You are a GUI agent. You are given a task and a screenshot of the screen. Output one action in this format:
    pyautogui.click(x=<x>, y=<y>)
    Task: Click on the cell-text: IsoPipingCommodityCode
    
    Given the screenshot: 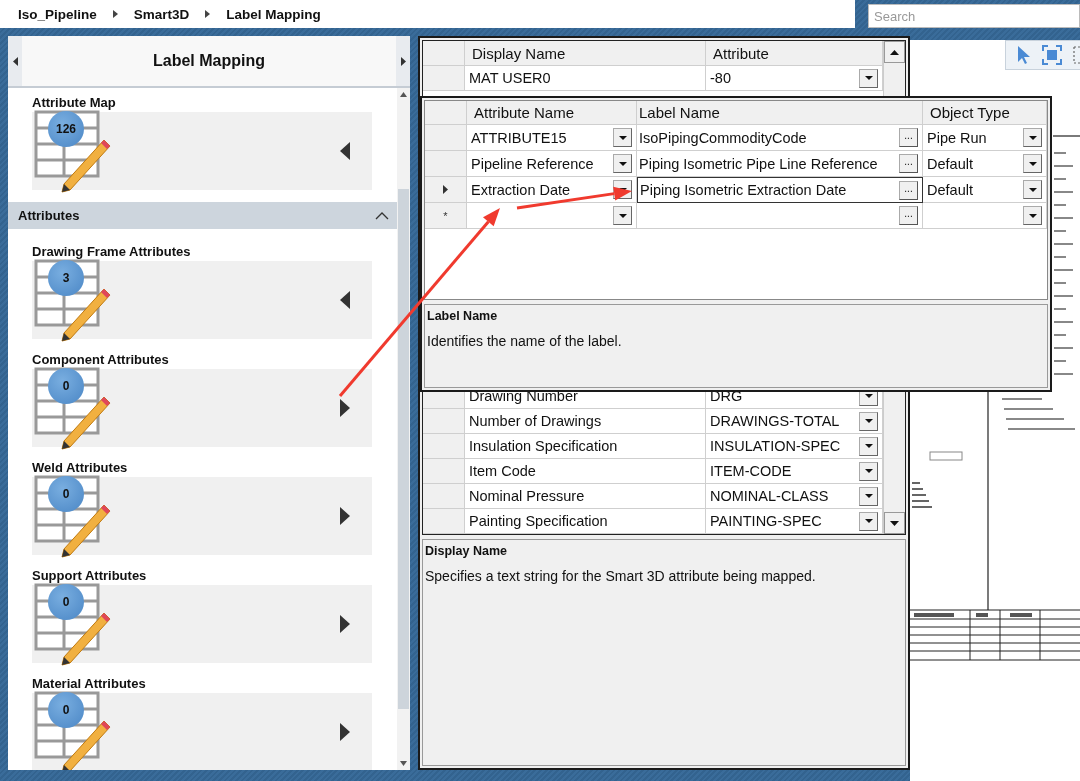 What is the action you would take?
    pyautogui.click(x=723, y=137)
    